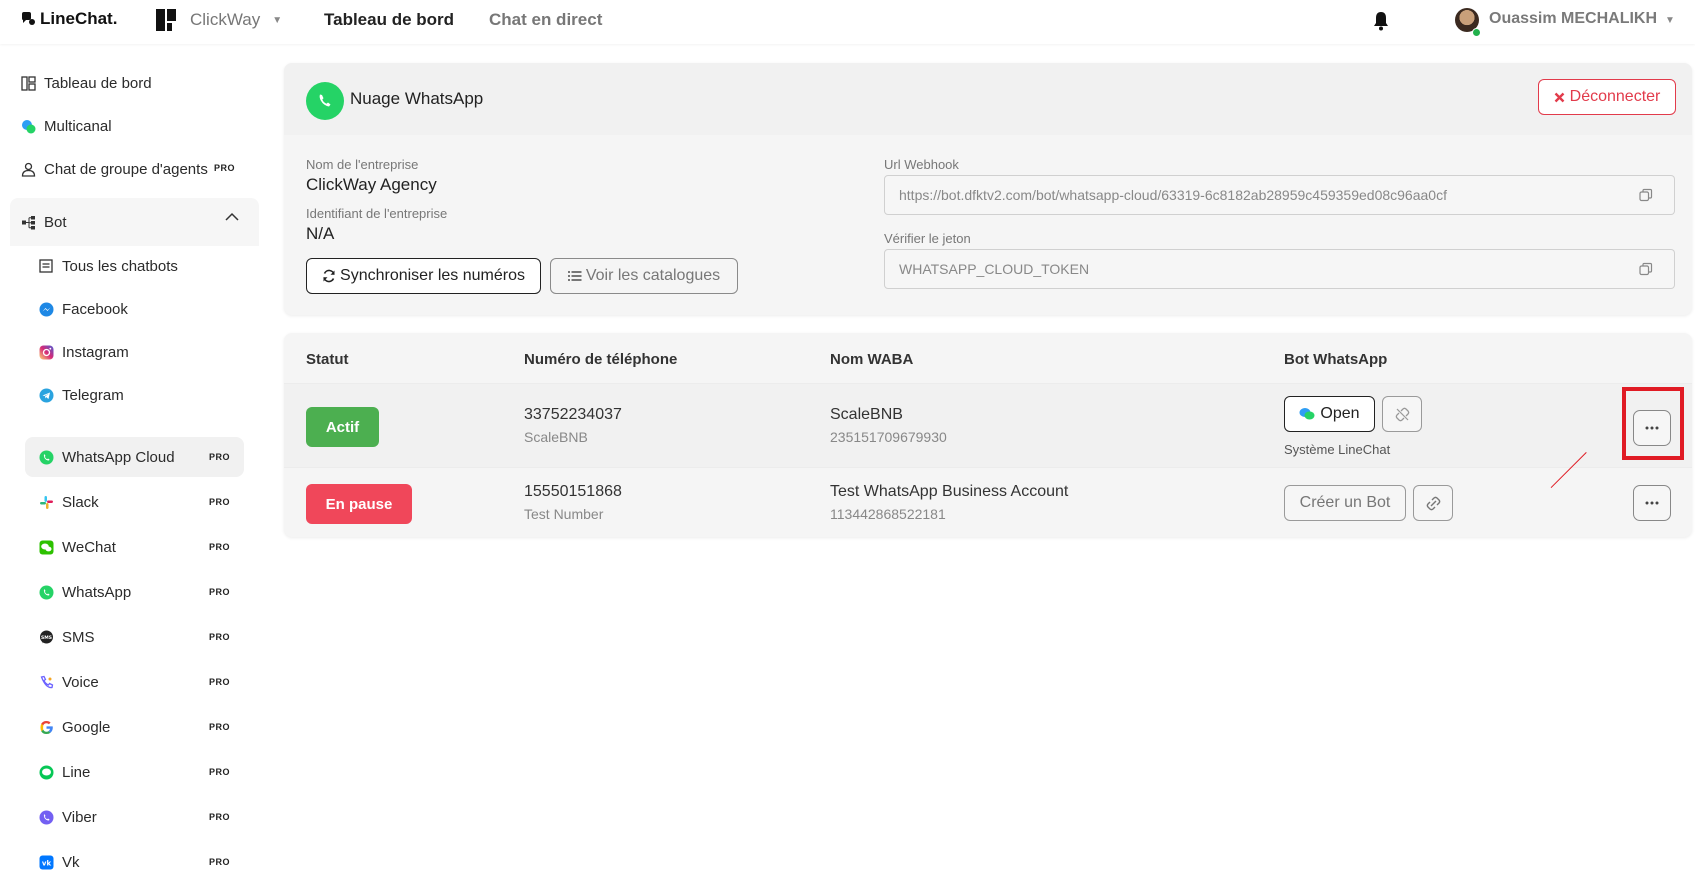 The image size is (1695, 889). I want to click on workspace-icon, so click(166, 20).